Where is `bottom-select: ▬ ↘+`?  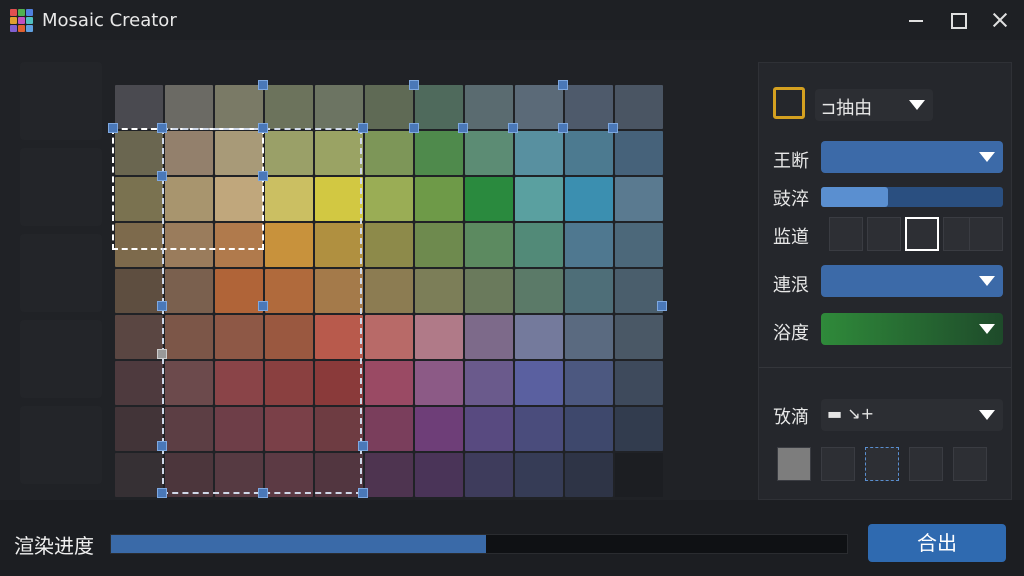
bottom-select: ▬ ↘+ is located at coordinates (912, 415).